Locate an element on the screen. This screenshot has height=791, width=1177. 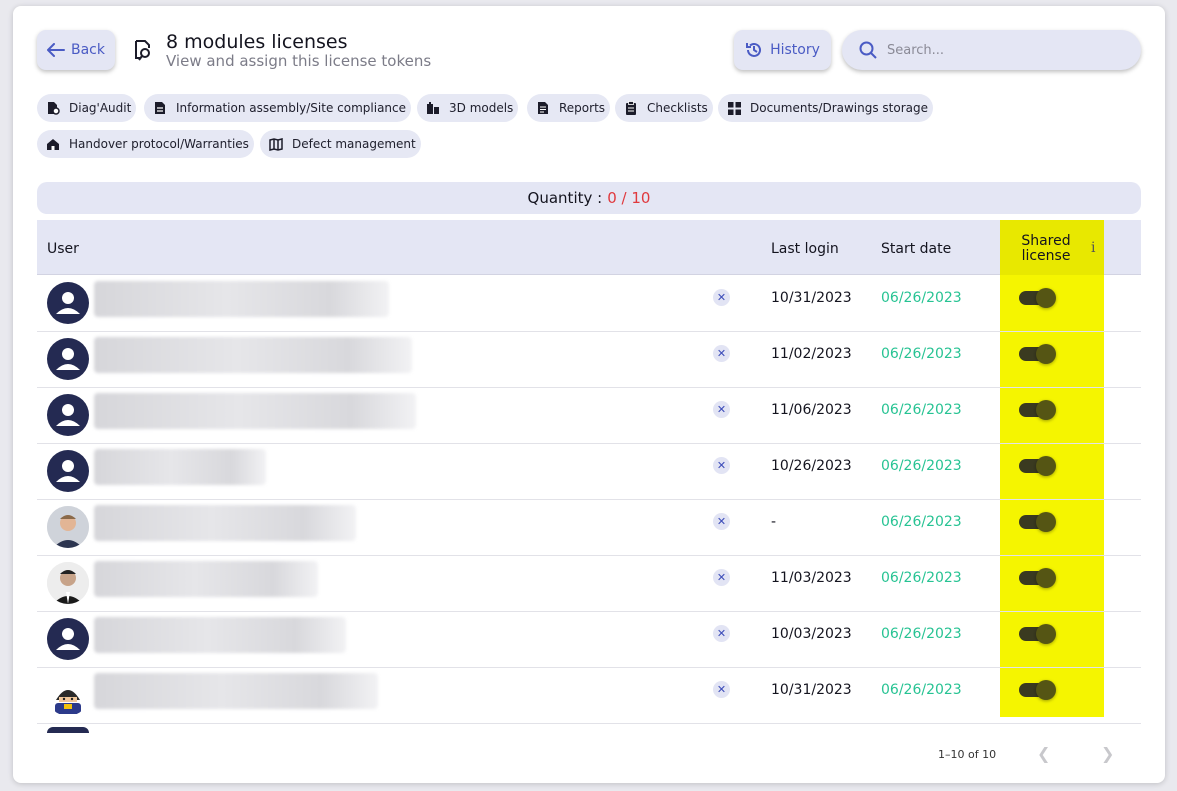
quantity-label: Quantity : is located at coordinates (565, 198).